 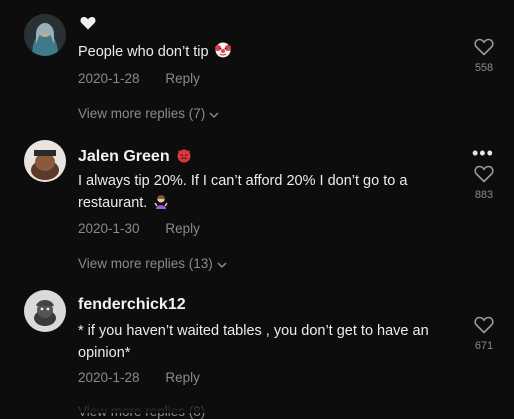 I want to click on comment-text: People who don’t tip, so click(x=268, y=52).